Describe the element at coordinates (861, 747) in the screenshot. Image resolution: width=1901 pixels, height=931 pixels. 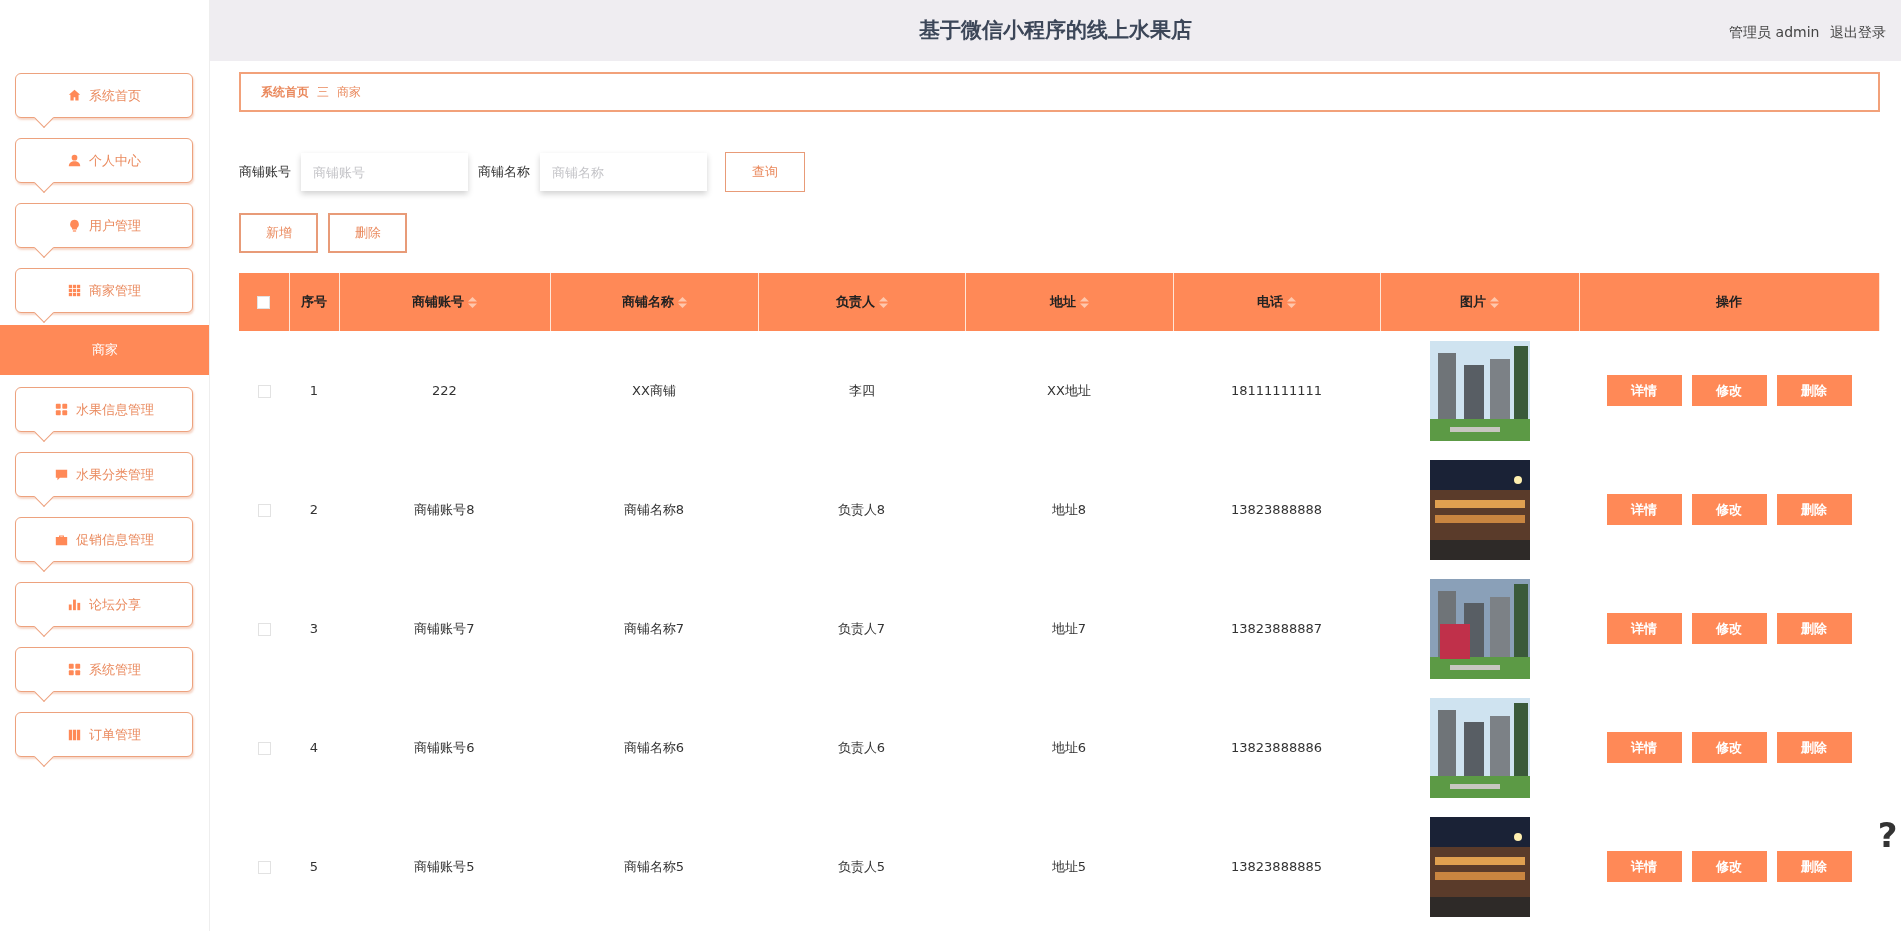
I see `table-cell: 负责人6` at that location.